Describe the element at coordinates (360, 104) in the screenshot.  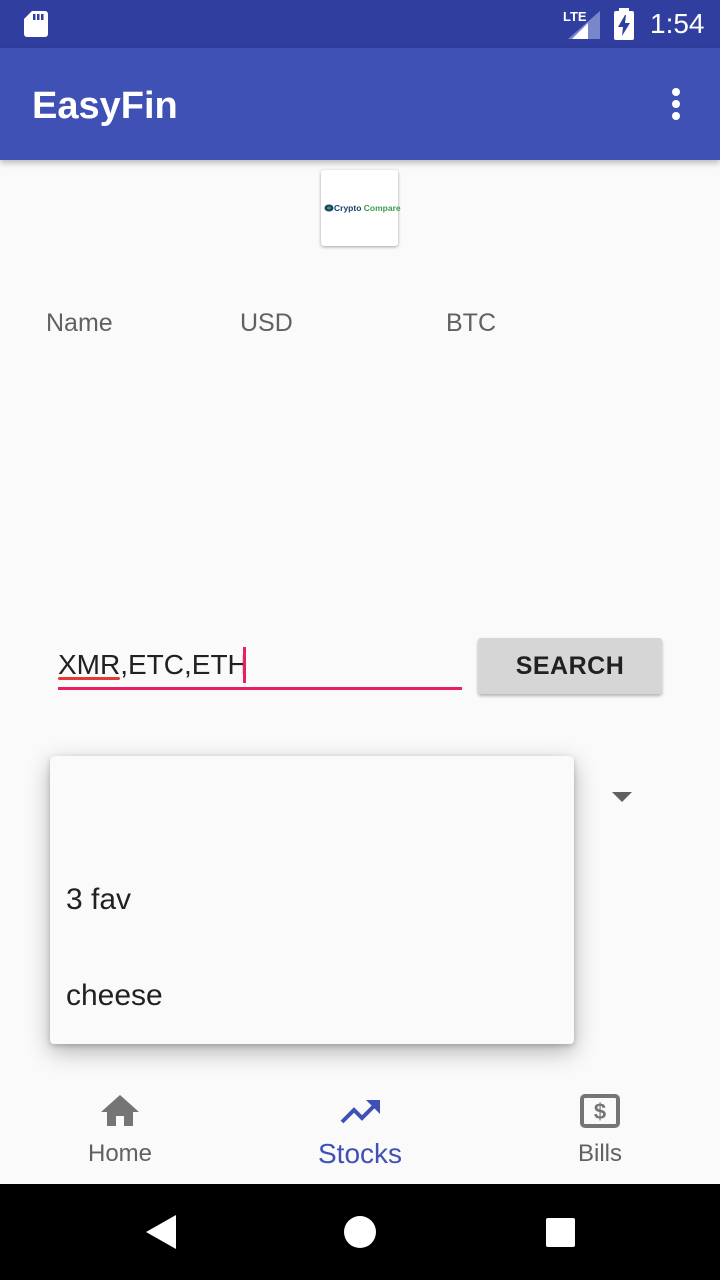
I see `app-bar: EasyFin` at that location.